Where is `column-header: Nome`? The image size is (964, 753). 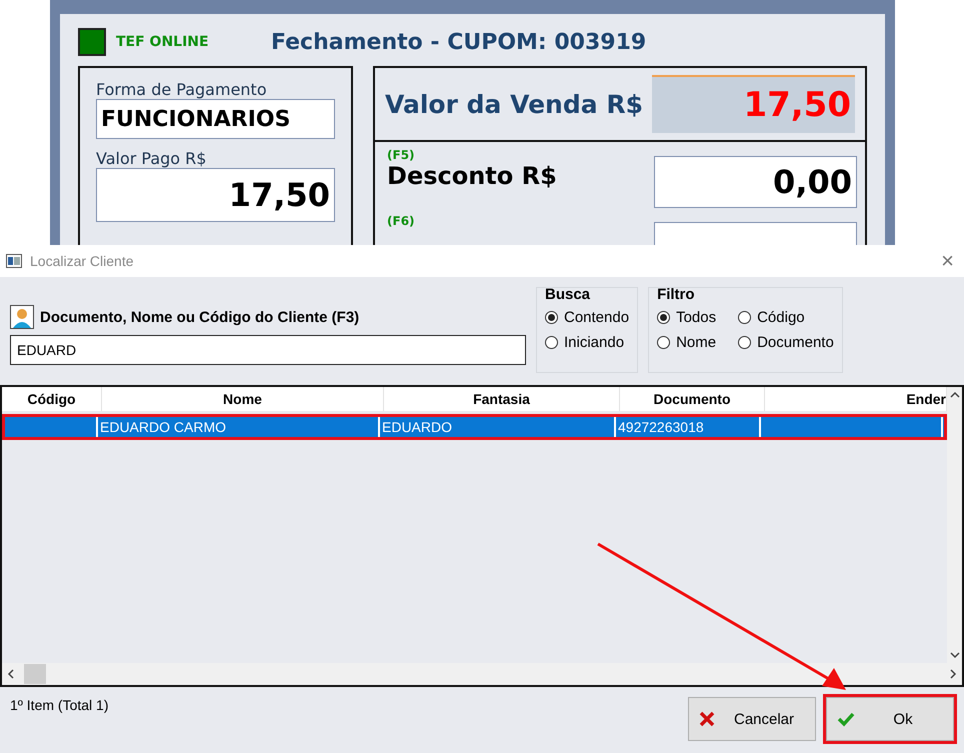 column-header: Nome is located at coordinates (243, 399).